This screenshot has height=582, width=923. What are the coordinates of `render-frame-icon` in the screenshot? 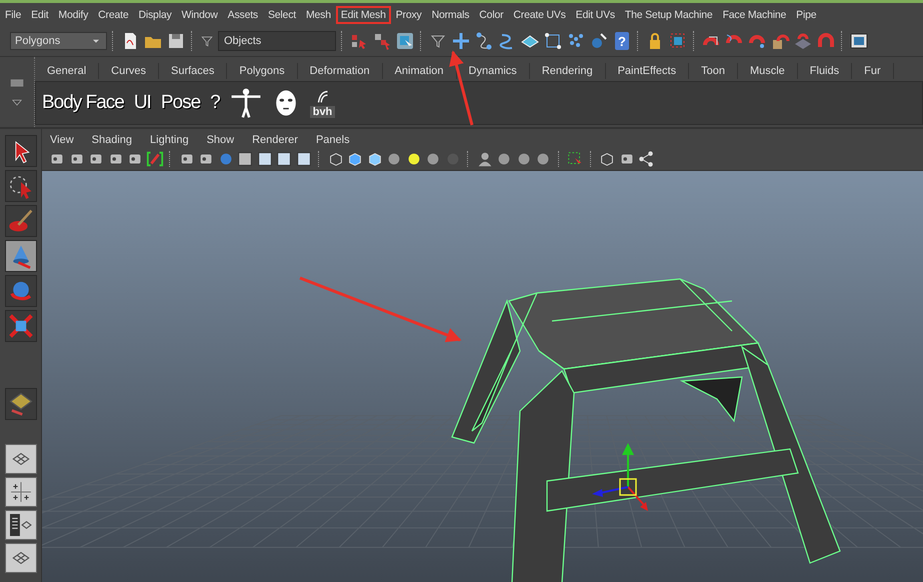 It's located at (859, 41).